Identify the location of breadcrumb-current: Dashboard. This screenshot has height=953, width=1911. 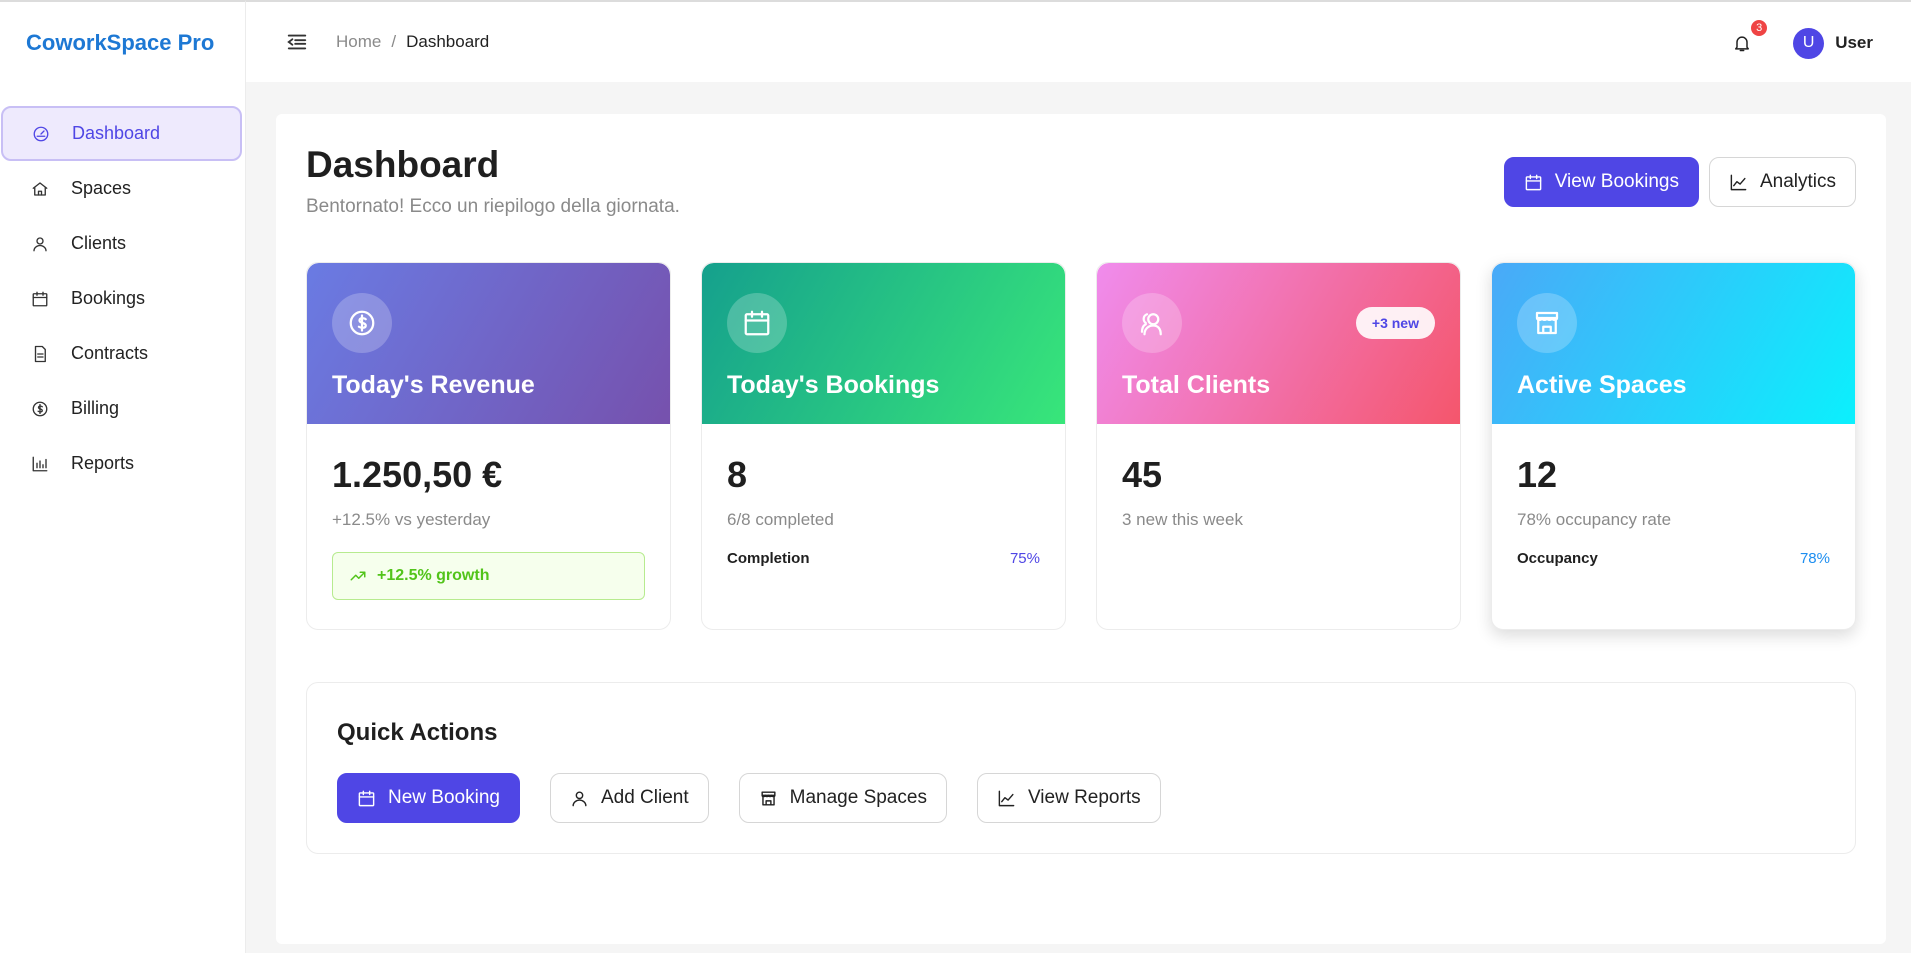
(448, 41).